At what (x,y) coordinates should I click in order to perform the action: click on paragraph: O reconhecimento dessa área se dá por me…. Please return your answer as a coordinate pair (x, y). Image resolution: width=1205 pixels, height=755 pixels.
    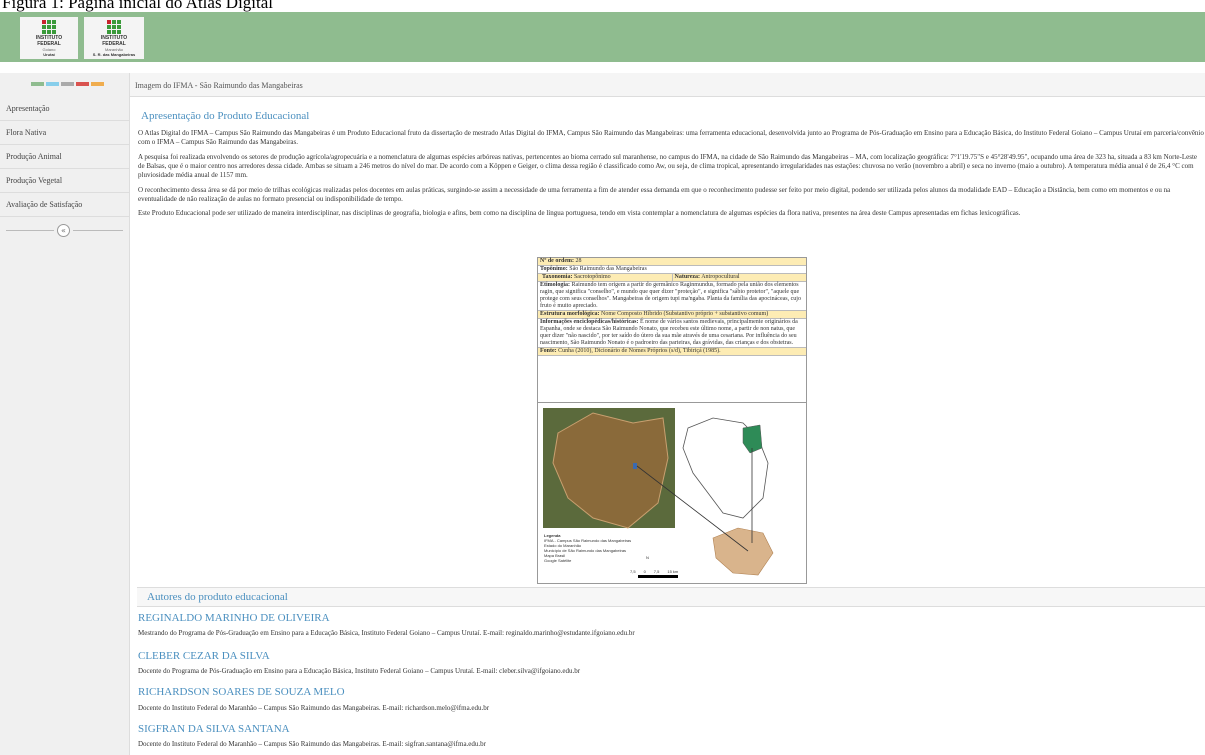
    Looking at the image, I should click on (654, 194).